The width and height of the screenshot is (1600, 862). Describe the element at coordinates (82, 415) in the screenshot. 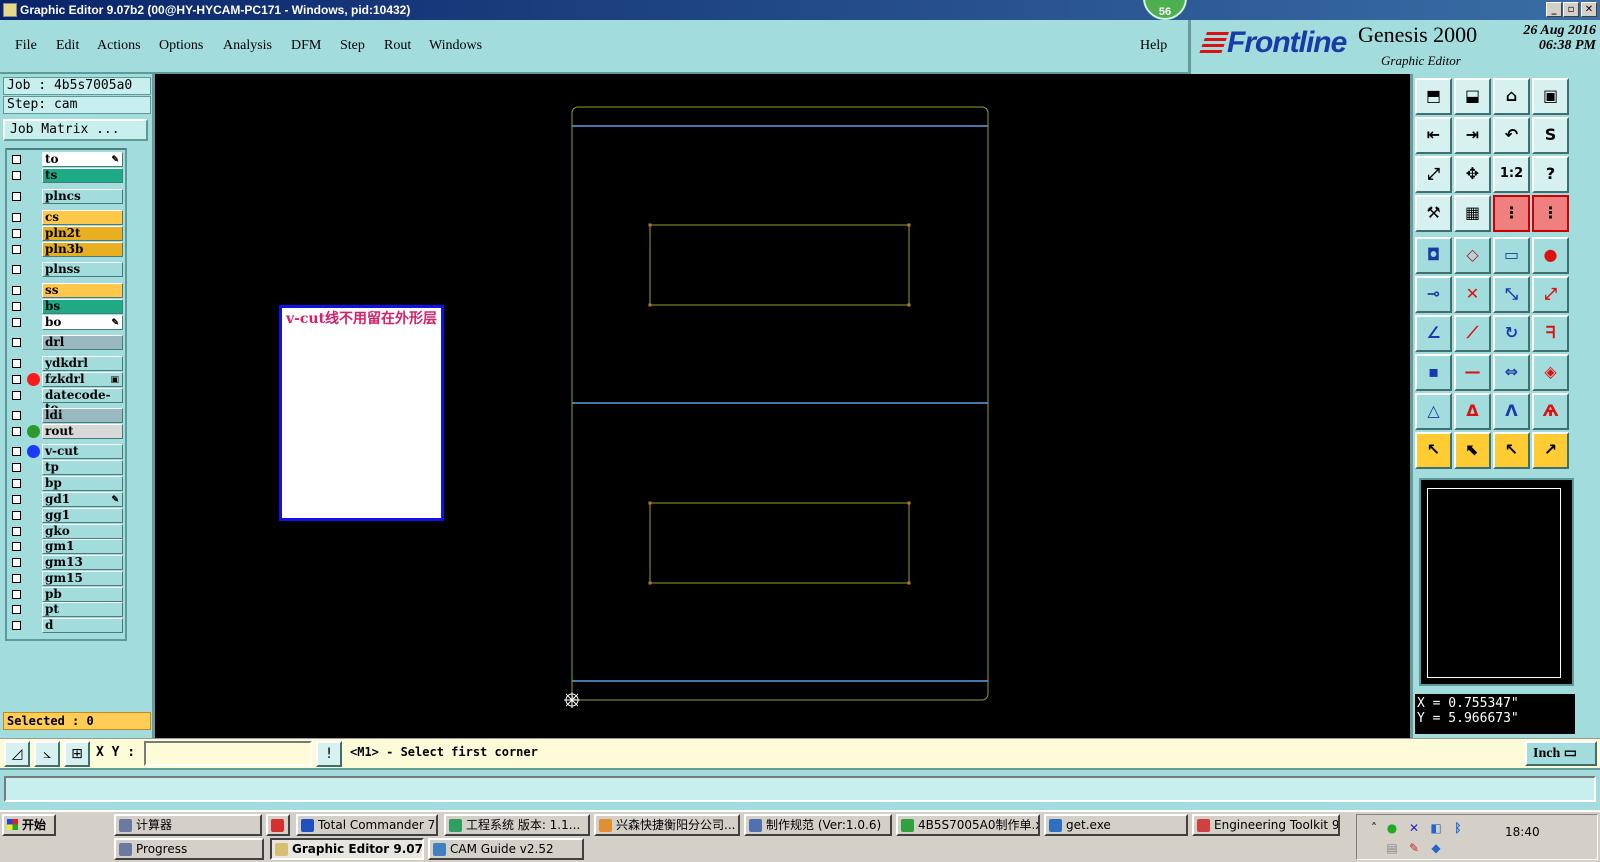

I see `layer-name: ldi` at that location.